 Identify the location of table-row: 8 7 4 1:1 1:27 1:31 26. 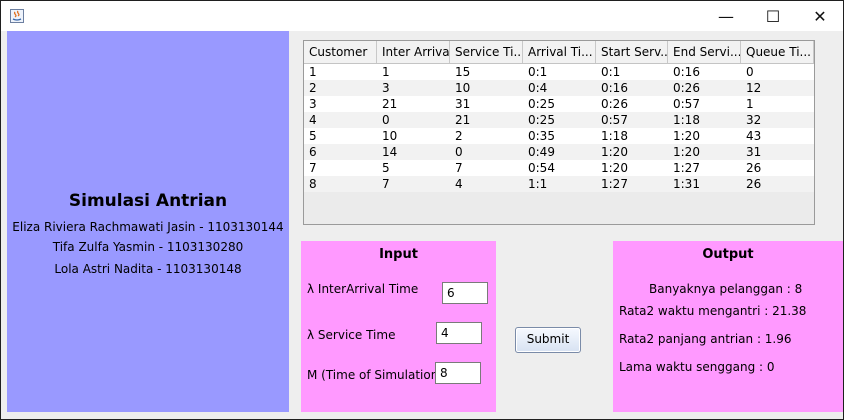
(559, 184).